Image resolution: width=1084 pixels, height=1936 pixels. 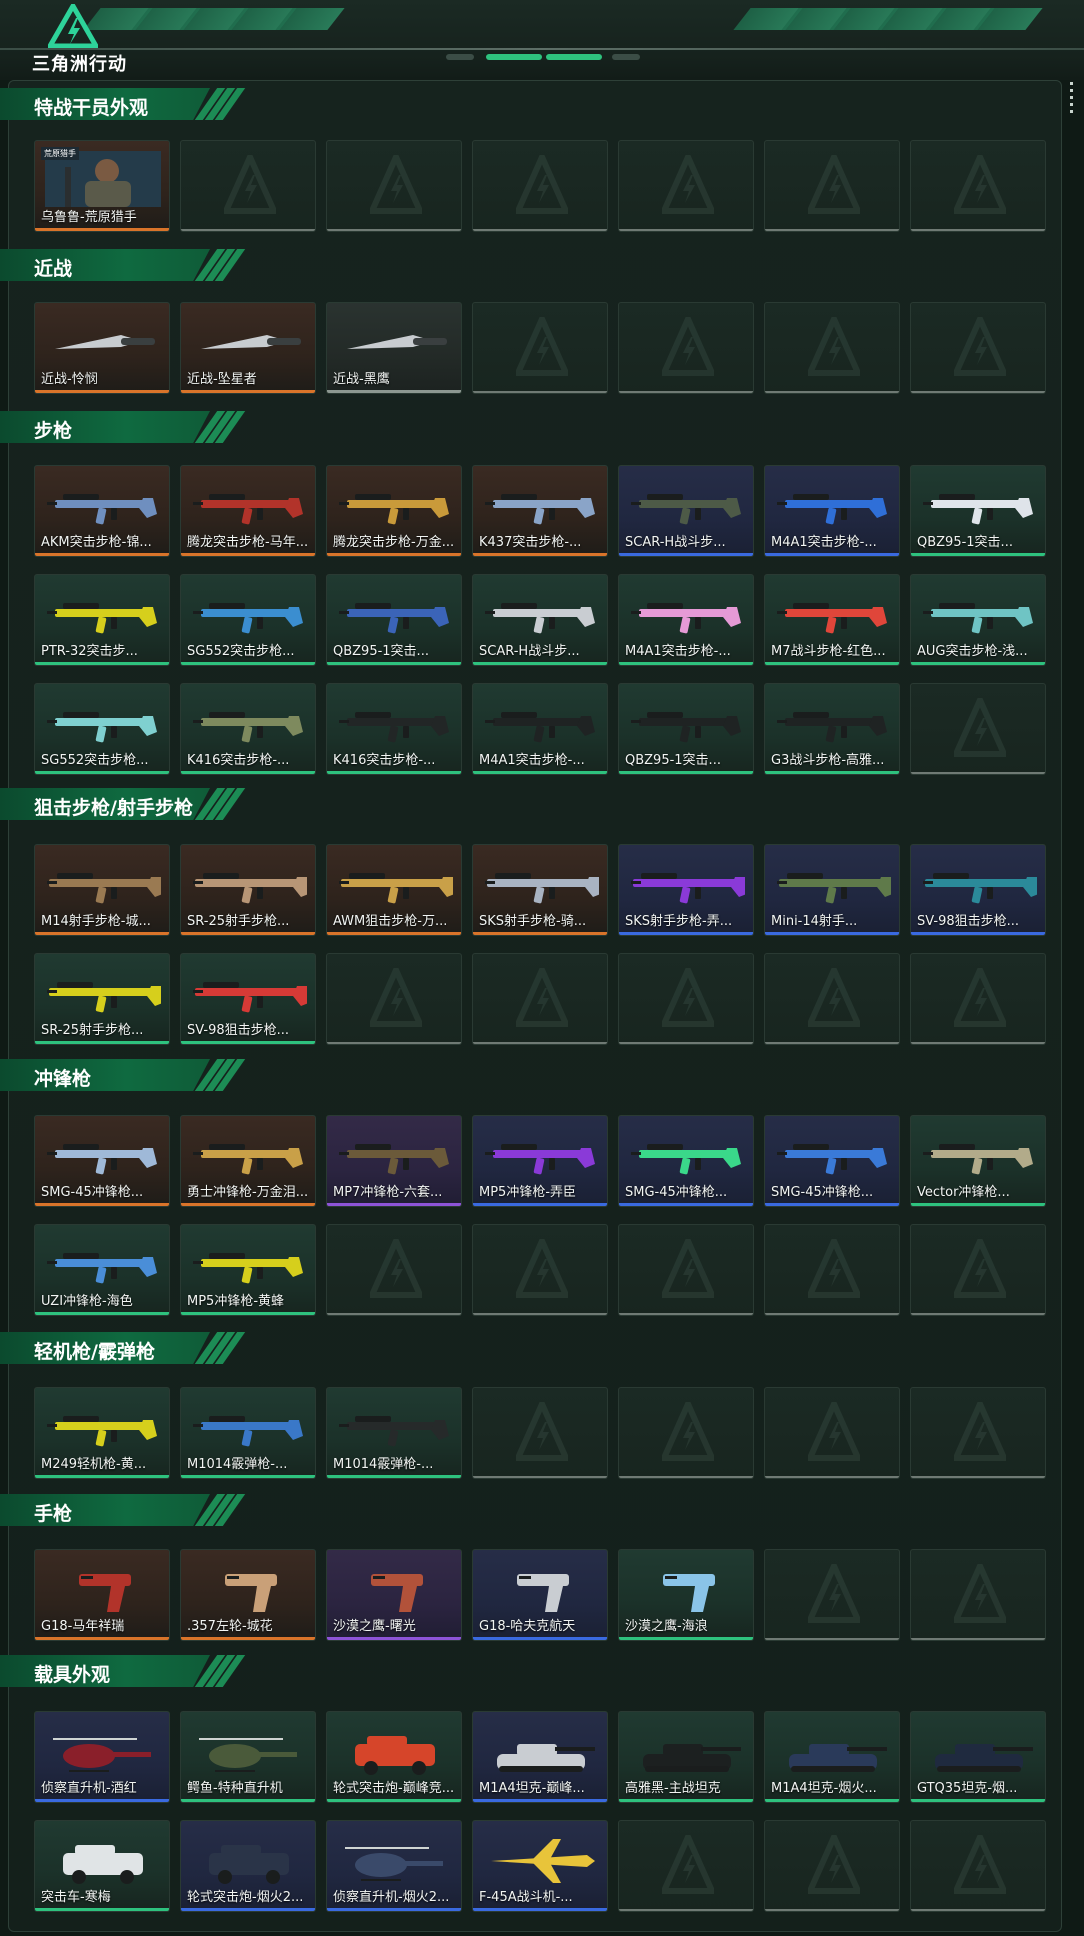 I want to click on skin-name: 鳄鱼-特种直升机, so click(x=235, y=1788).